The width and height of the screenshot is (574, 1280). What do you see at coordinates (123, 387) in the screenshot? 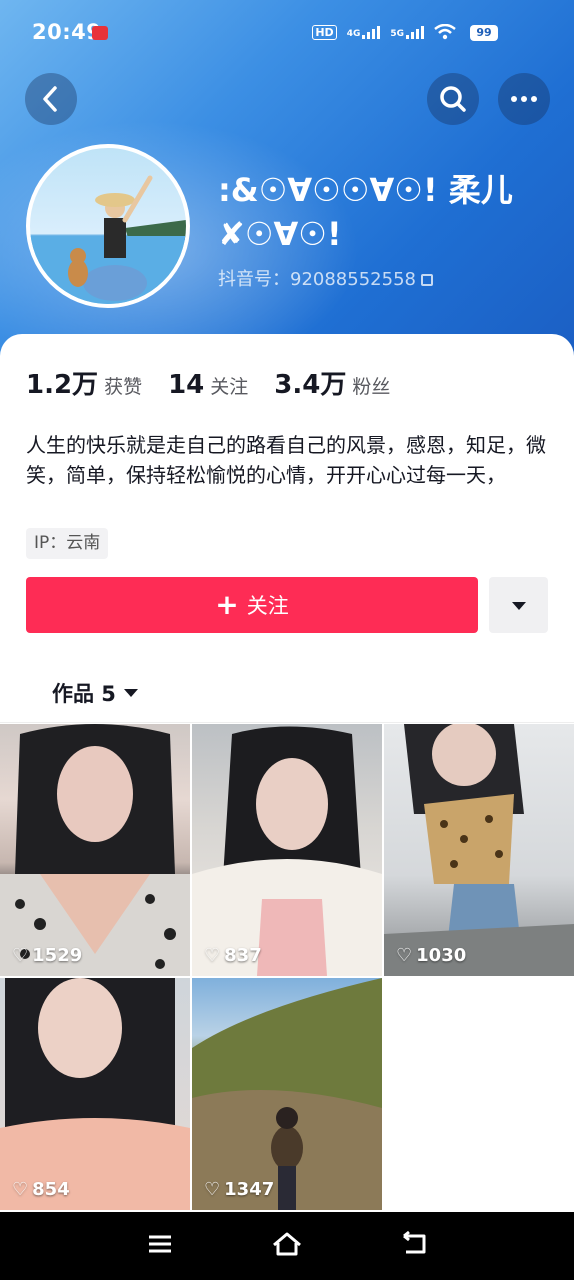
I see `stat-label: 获赞` at bounding box center [123, 387].